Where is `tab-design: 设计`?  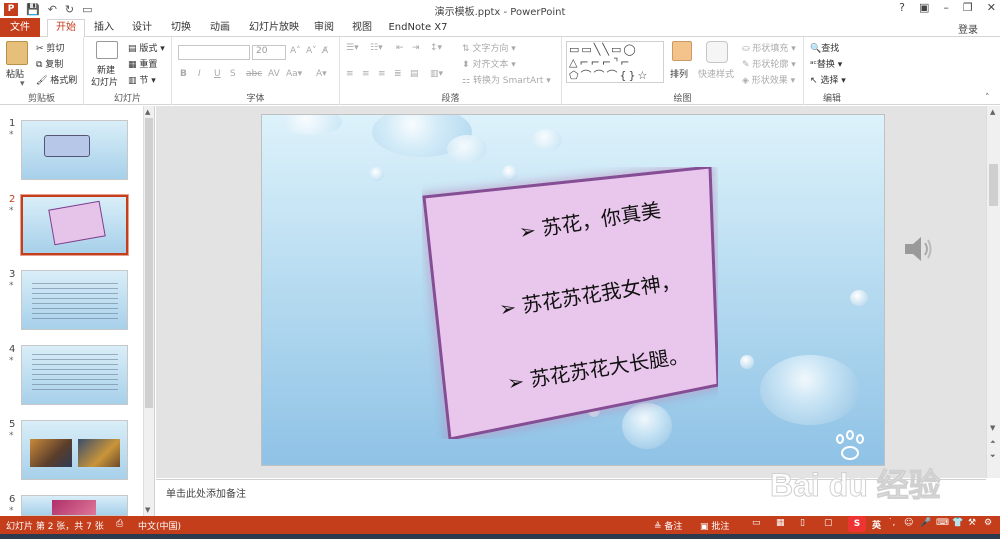
tab-design: 设计 is located at coordinates (142, 28).